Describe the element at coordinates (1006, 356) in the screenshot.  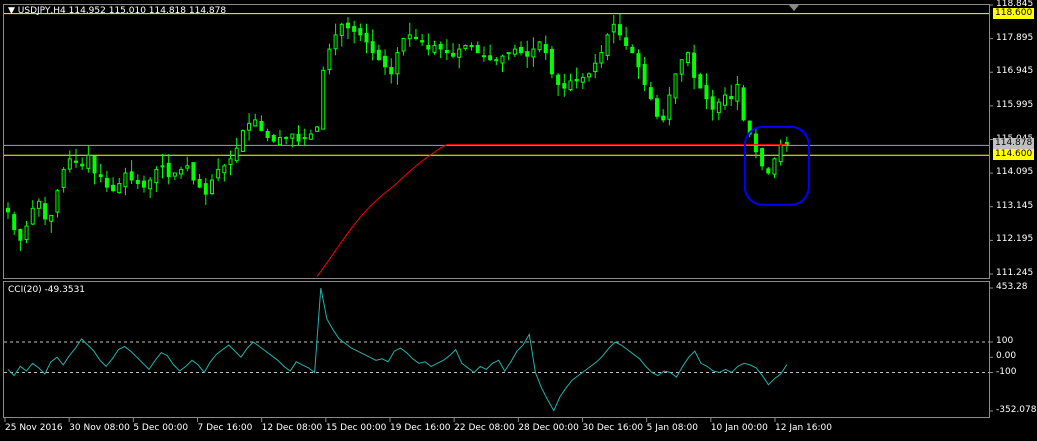
I see `cci-tick-label: 0.00` at that location.